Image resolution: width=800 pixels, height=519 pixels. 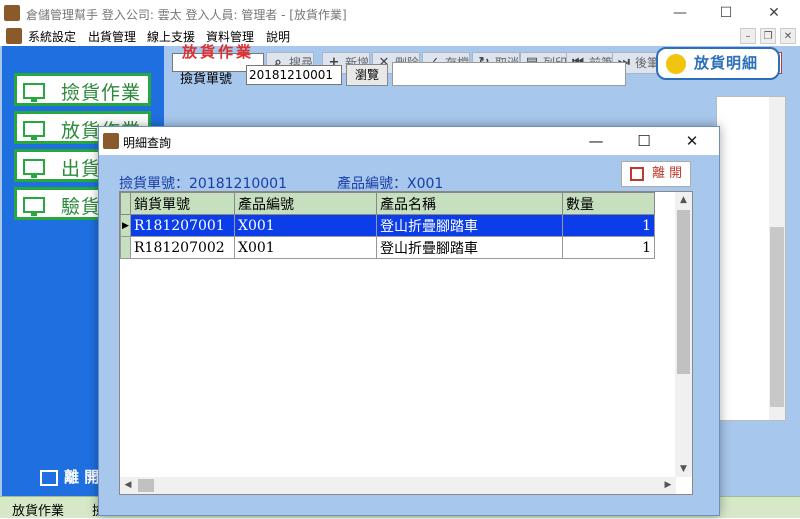 What do you see at coordinates (305, 203) in the screenshot?
I see `col-header-product-no: 產品編號` at bounding box center [305, 203].